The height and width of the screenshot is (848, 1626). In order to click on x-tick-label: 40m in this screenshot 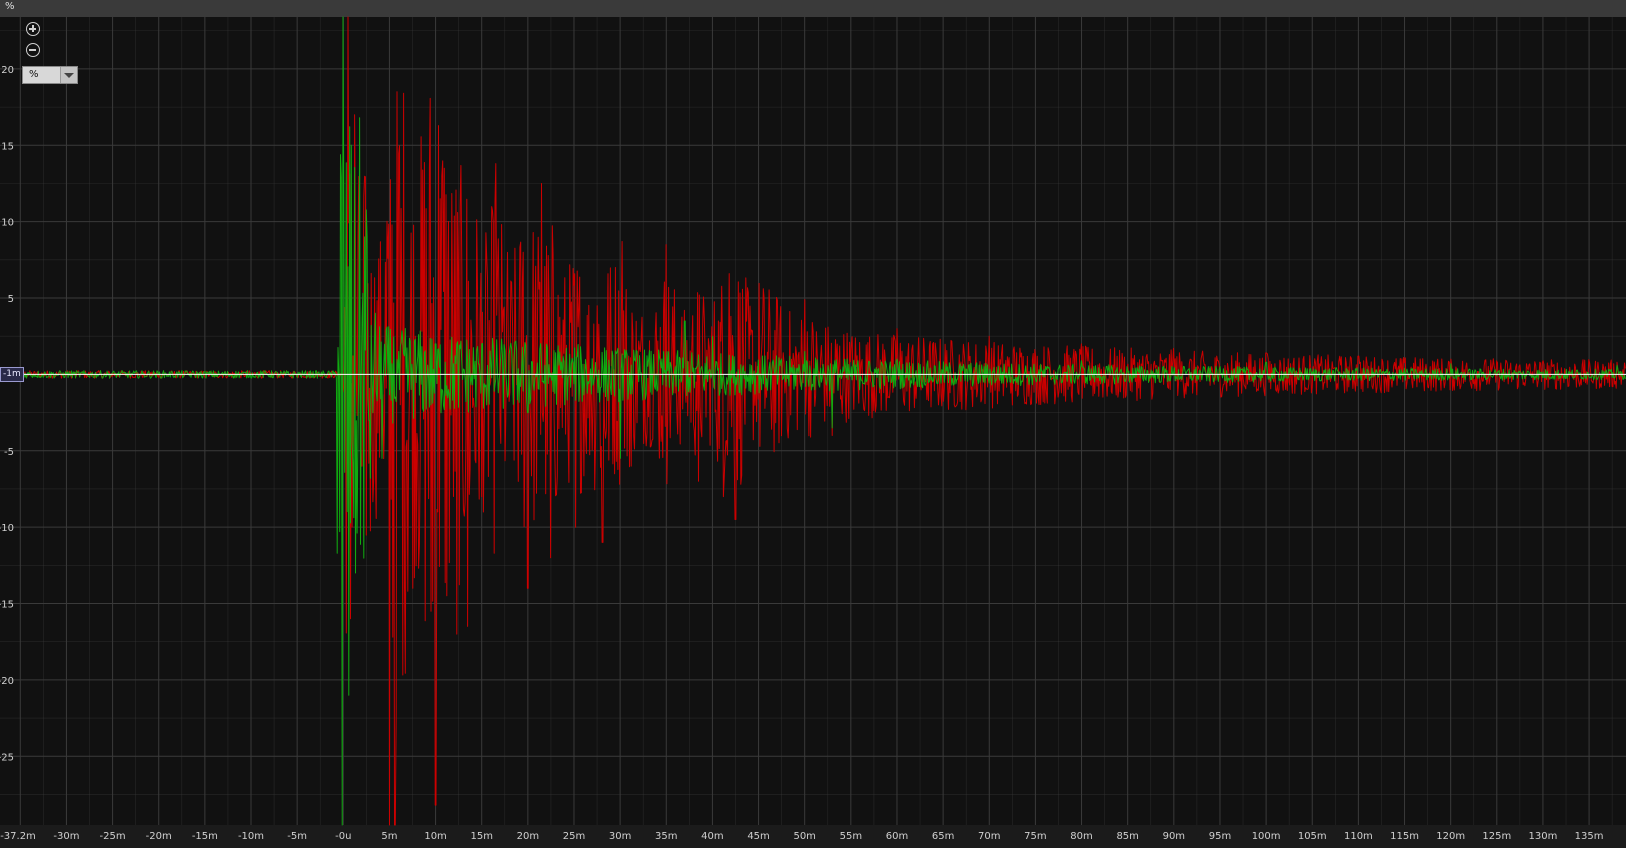, I will do `click(712, 836)`.